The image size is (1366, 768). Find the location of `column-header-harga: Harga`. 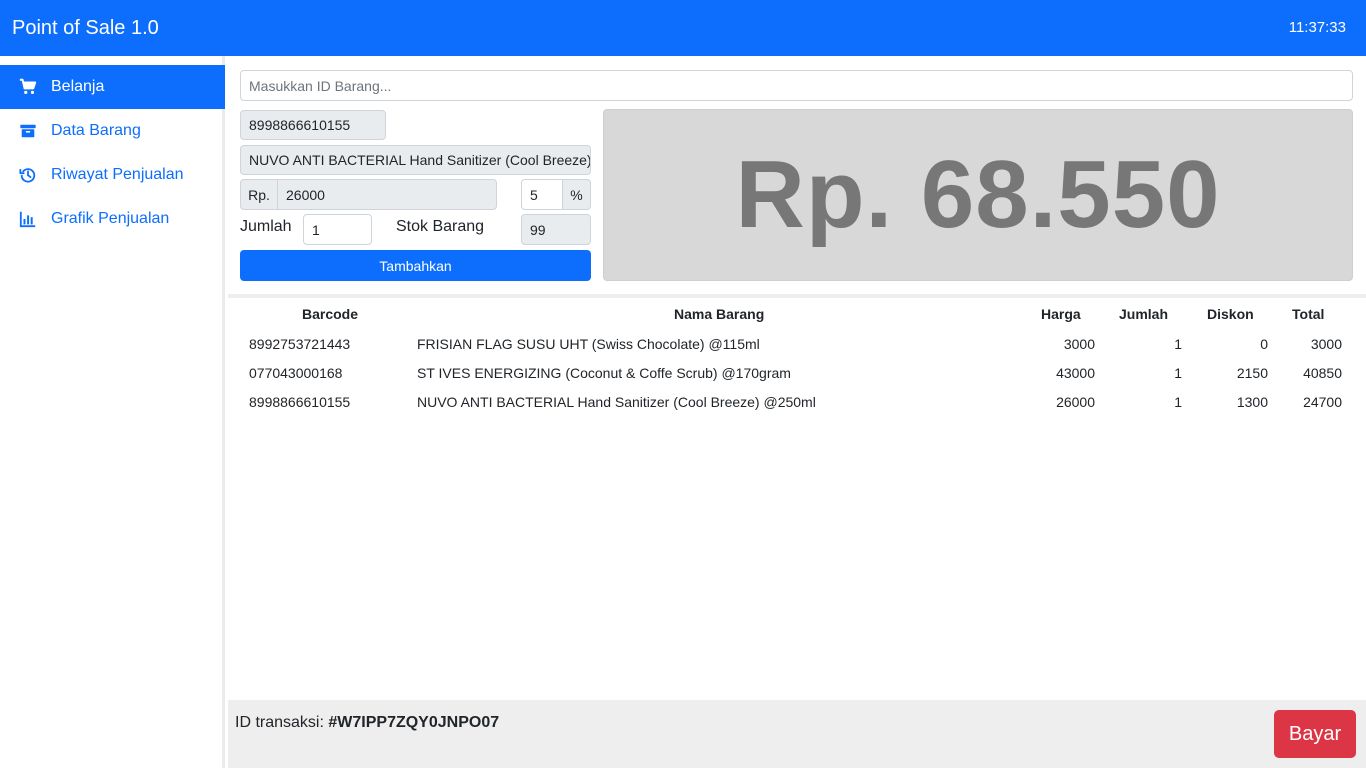

column-header-harga: Harga is located at coordinates (1061, 314).